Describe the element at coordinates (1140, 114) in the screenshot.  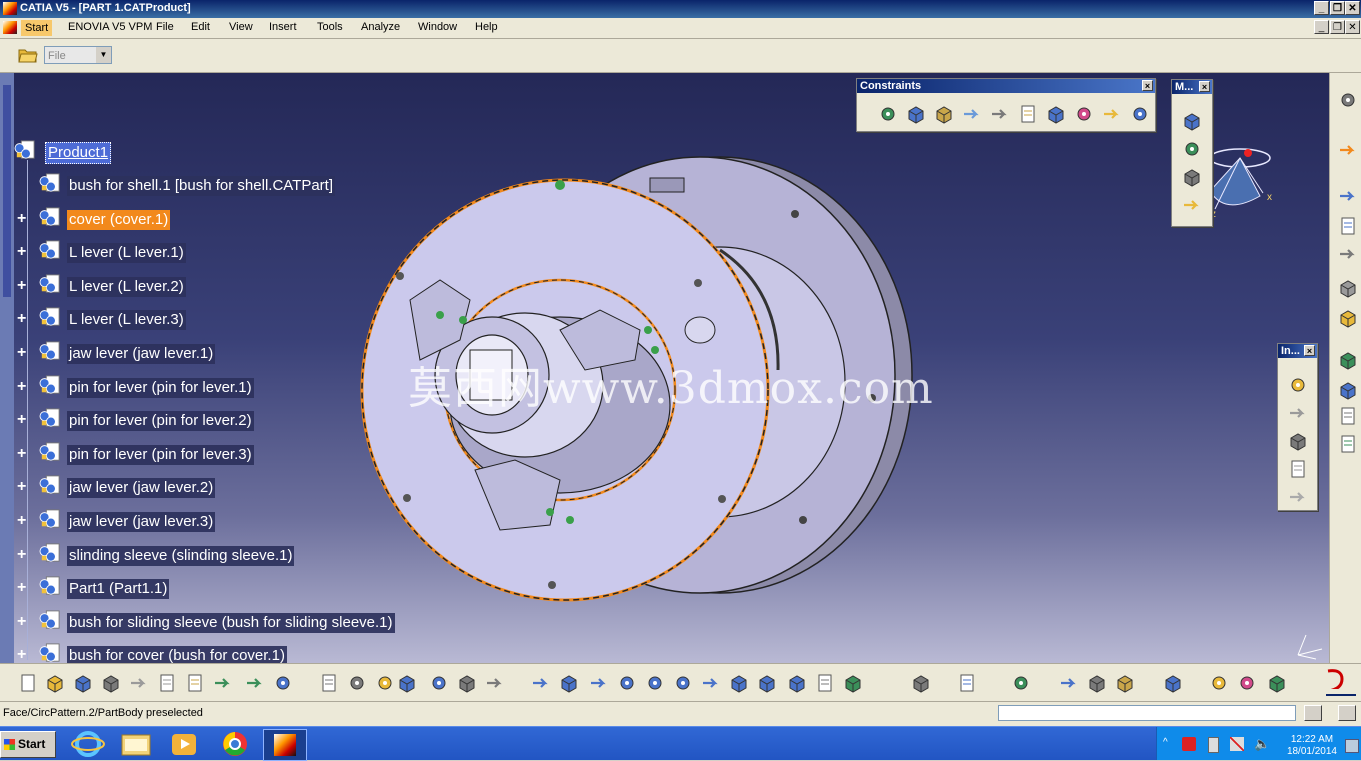
I see `reuse-pattern-icon` at that location.